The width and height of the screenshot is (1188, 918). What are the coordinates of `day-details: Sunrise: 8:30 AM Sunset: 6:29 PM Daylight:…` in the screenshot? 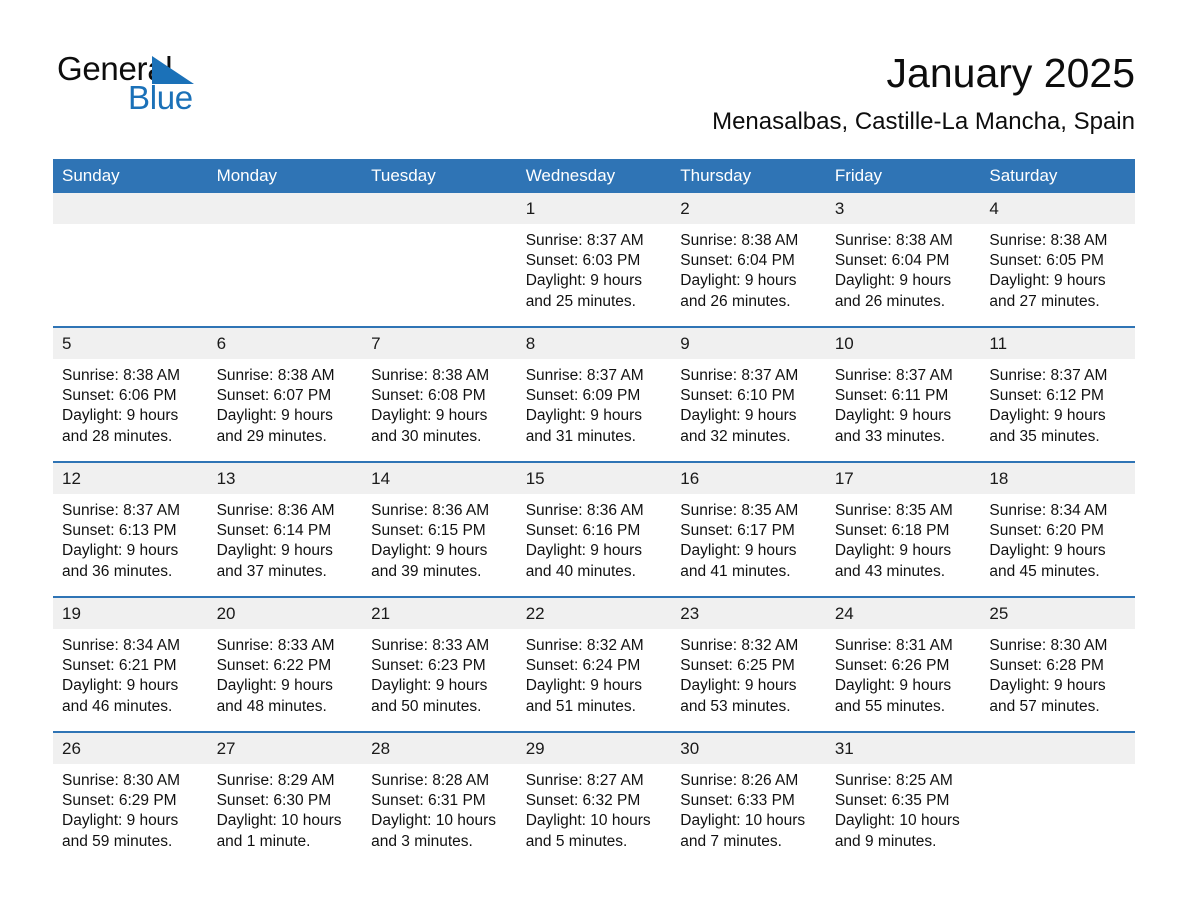 It's located at (130, 808).